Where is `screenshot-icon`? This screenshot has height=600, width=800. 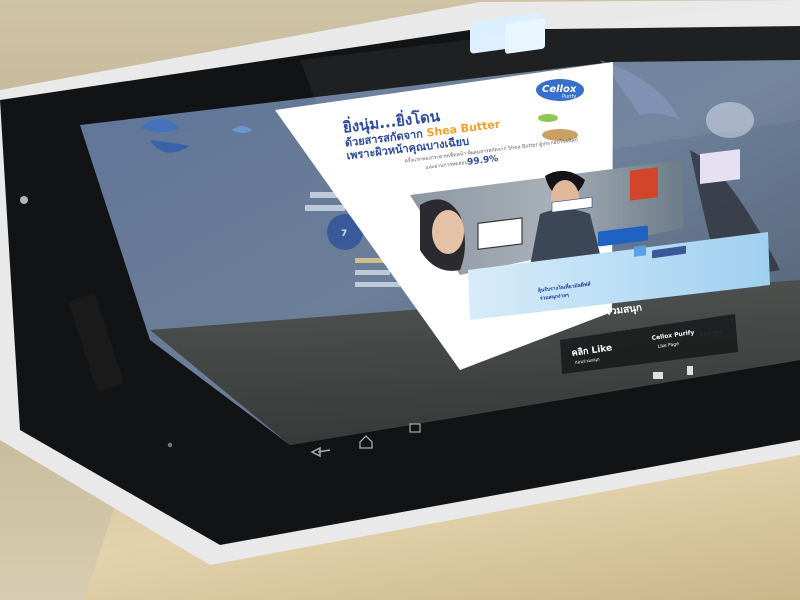
screenshot-icon is located at coordinates (690, 370).